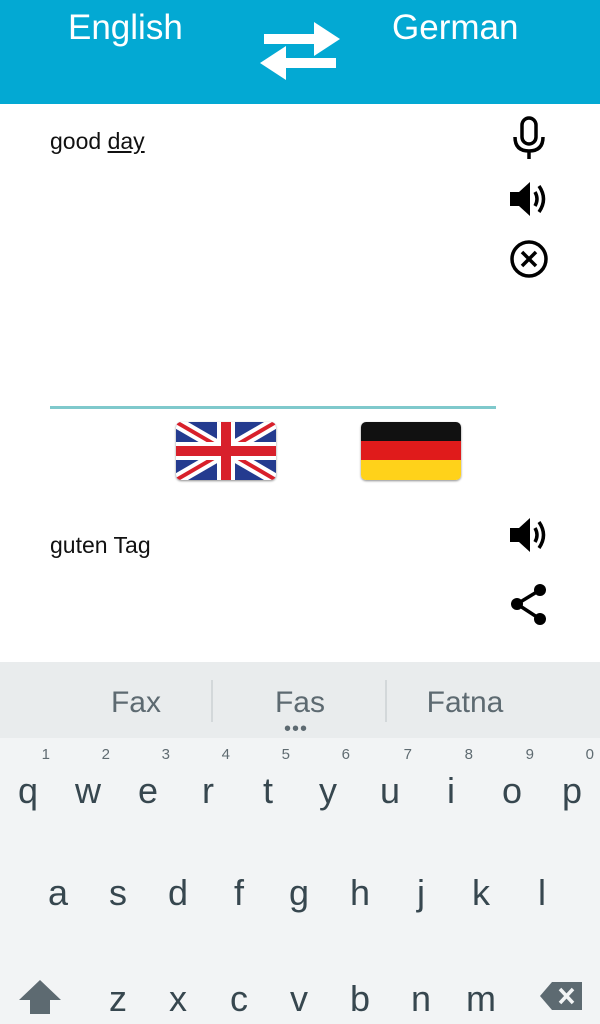  What do you see at coordinates (239, 999) in the screenshot?
I see `key-c: c` at bounding box center [239, 999].